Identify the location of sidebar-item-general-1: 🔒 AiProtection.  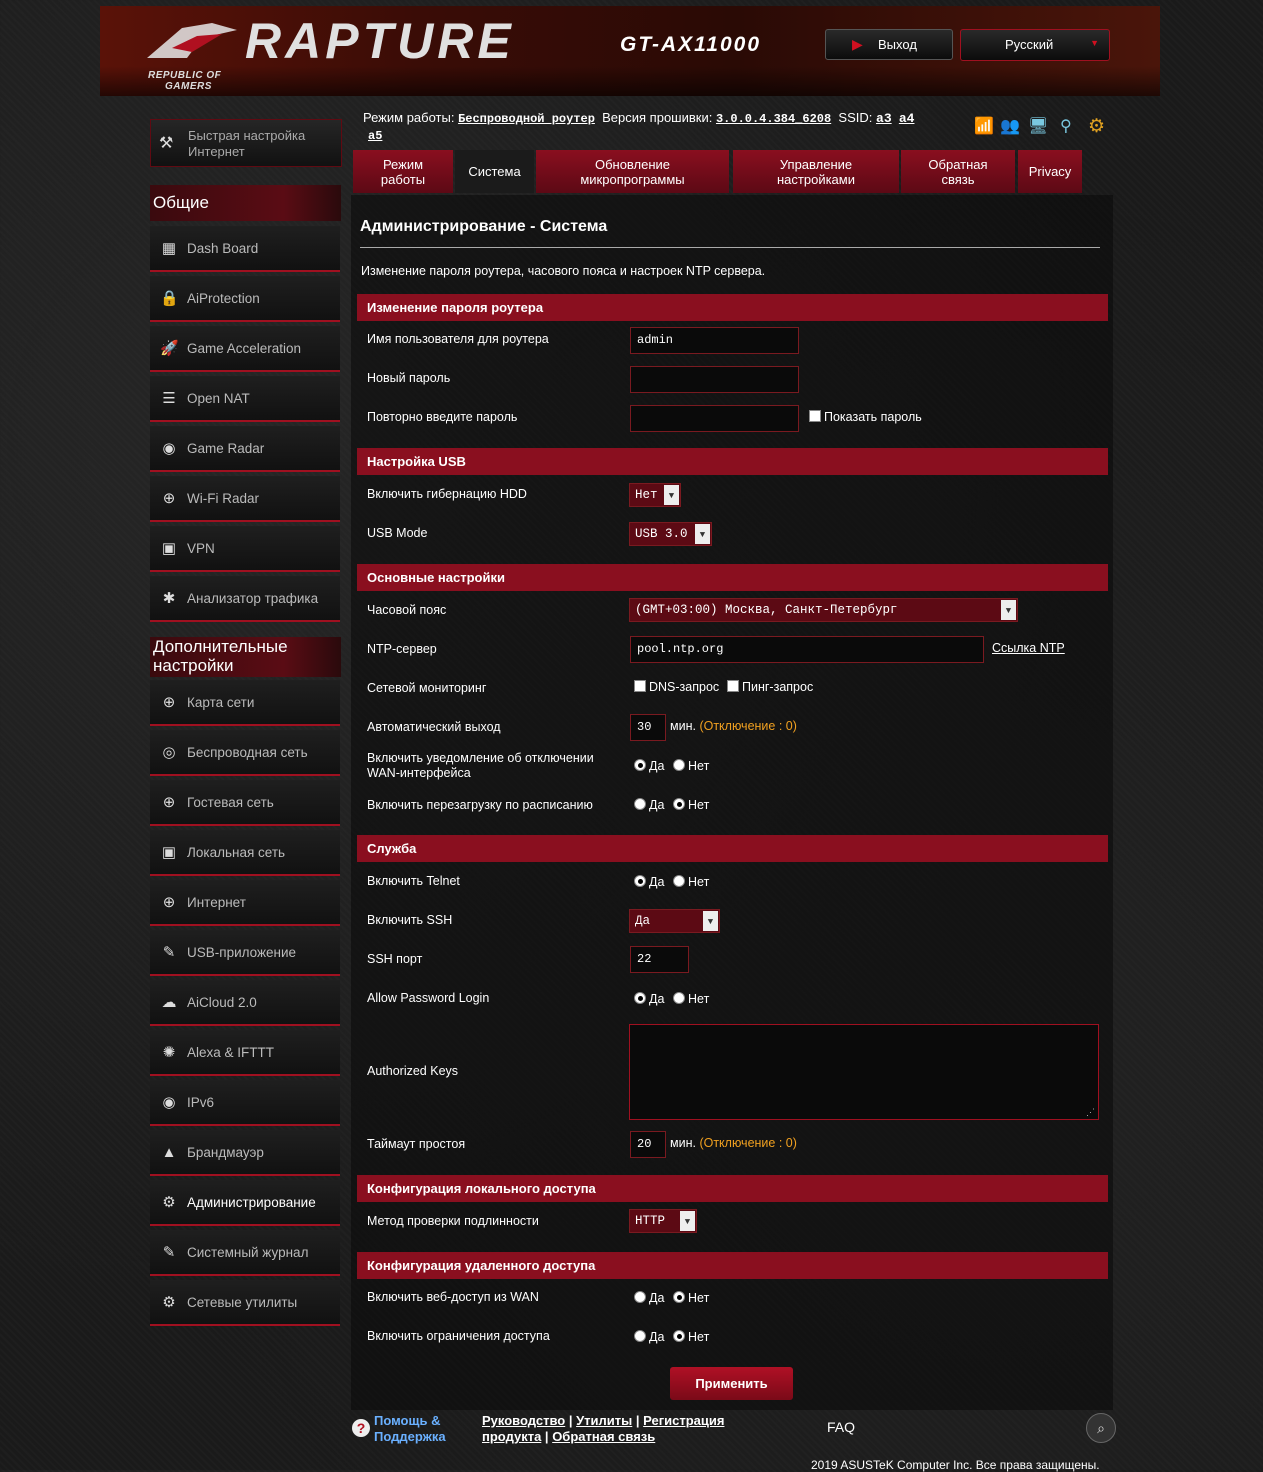
(245, 299).